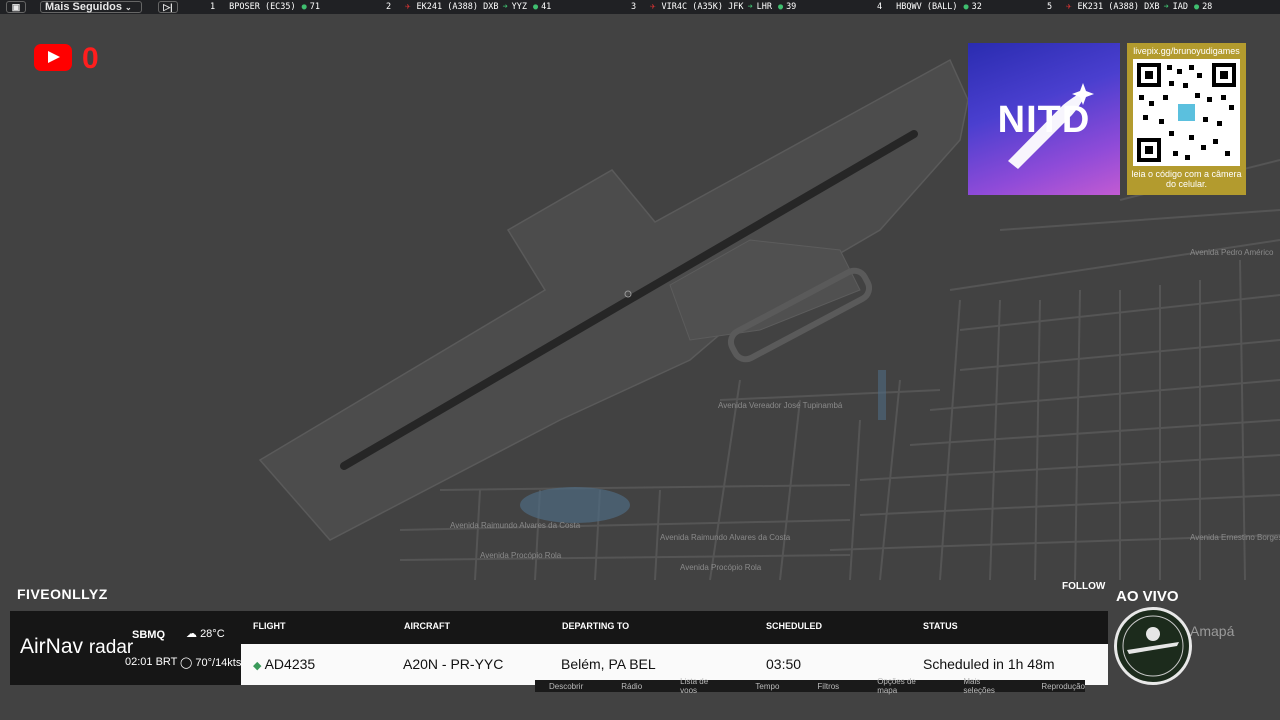  I want to click on ticker-count: 32, so click(976, 7).